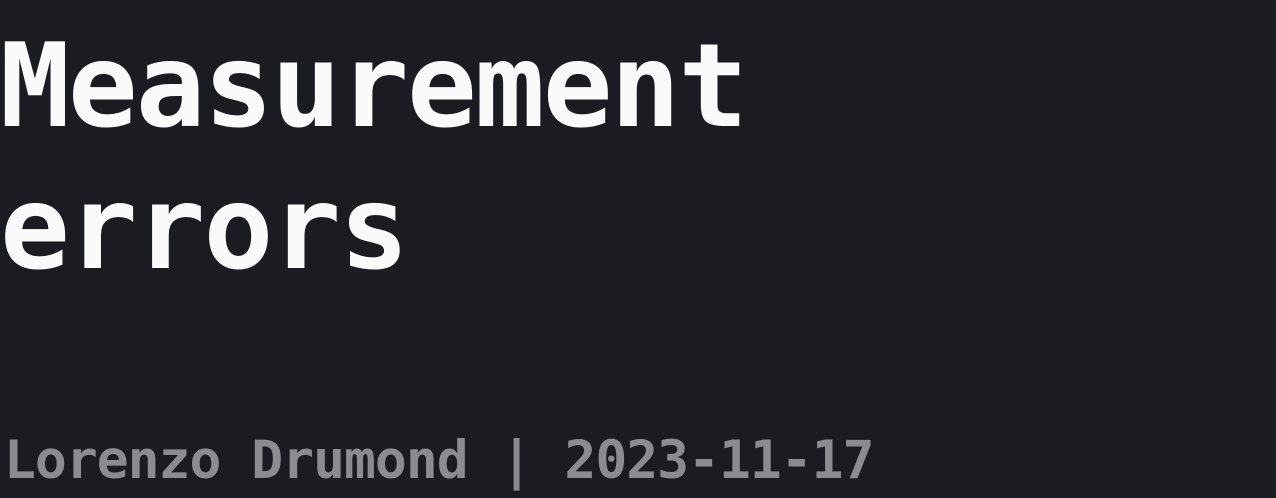  I want to click on byline: Lorenzo Drumond | 2023-11-17, so click(439, 461).